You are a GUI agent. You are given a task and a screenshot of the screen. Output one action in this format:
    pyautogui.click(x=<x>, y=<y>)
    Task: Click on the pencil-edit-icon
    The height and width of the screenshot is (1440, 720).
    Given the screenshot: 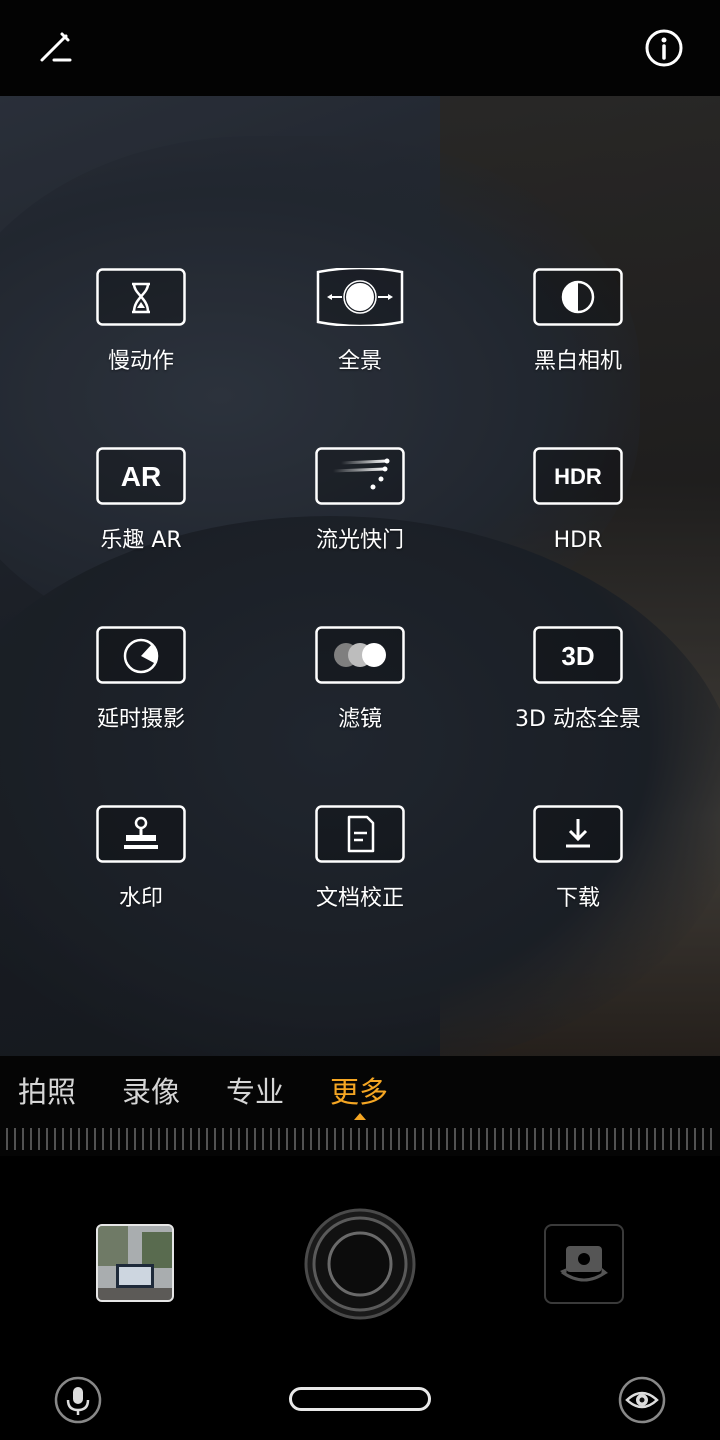 What is the action you would take?
    pyautogui.click(x=56, y=48)
    